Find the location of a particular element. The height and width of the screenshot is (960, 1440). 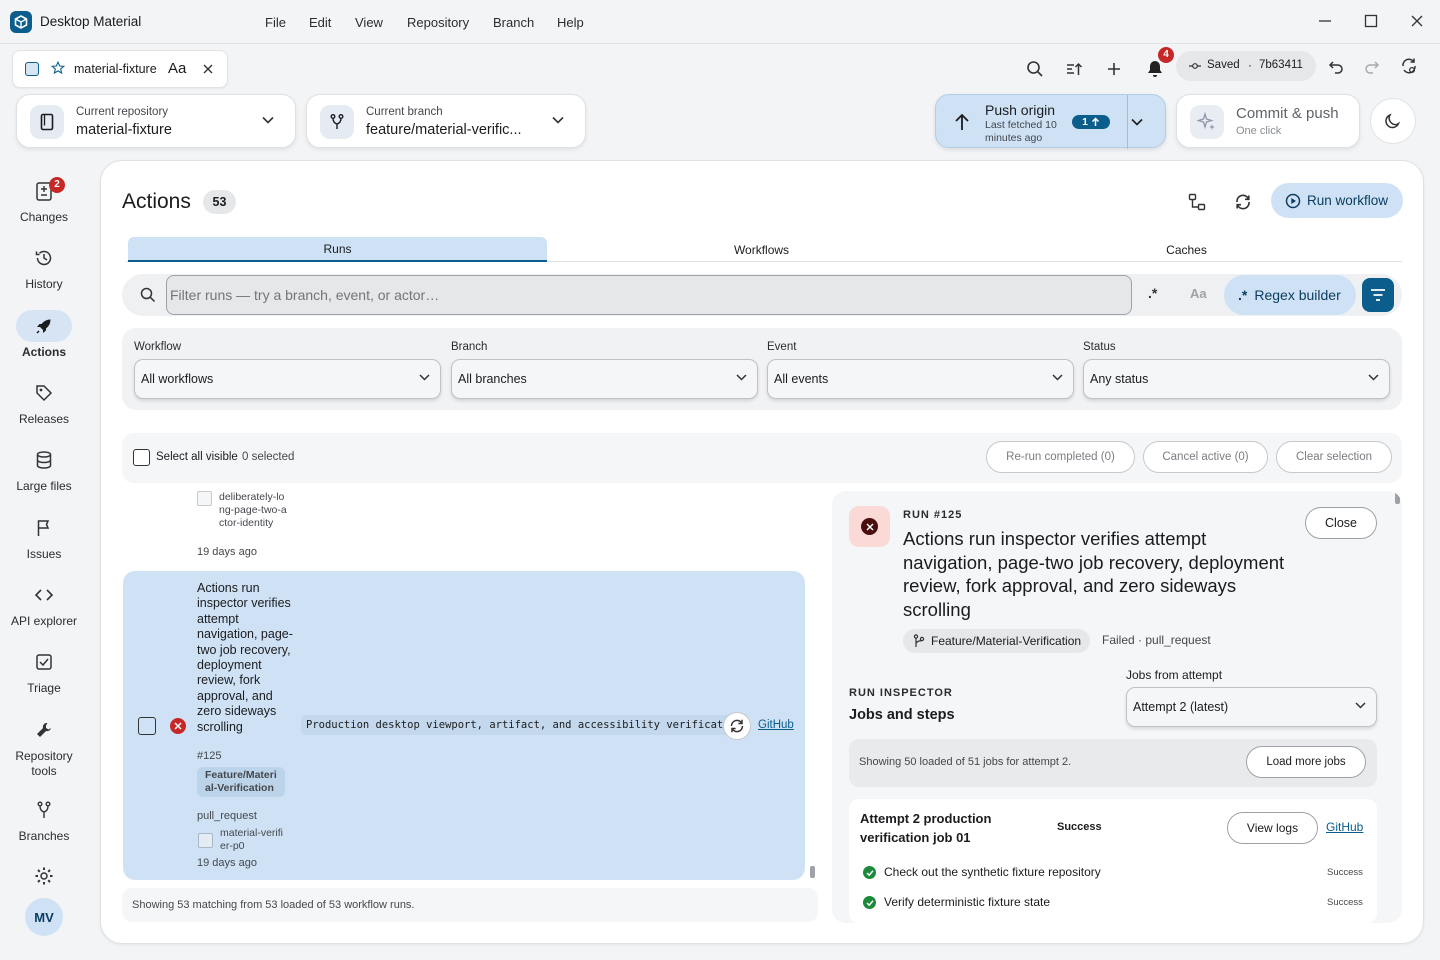

case-sensitive-toggle: Aa is located at coordinates (1198, 293).